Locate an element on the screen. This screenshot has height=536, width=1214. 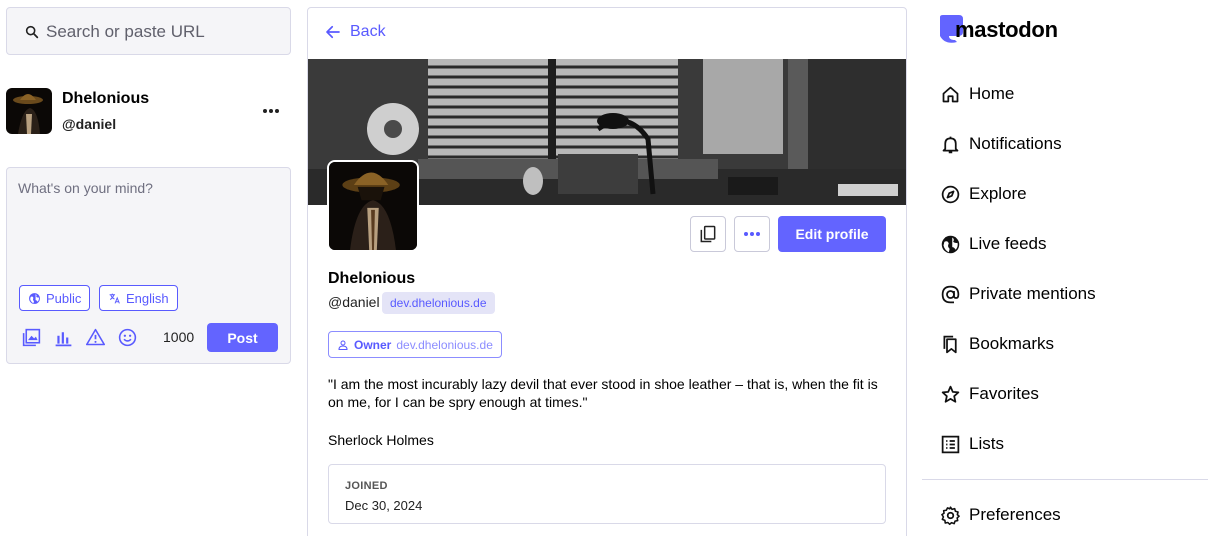
nav-lists: Lists is located at coordinates (1070, 444).